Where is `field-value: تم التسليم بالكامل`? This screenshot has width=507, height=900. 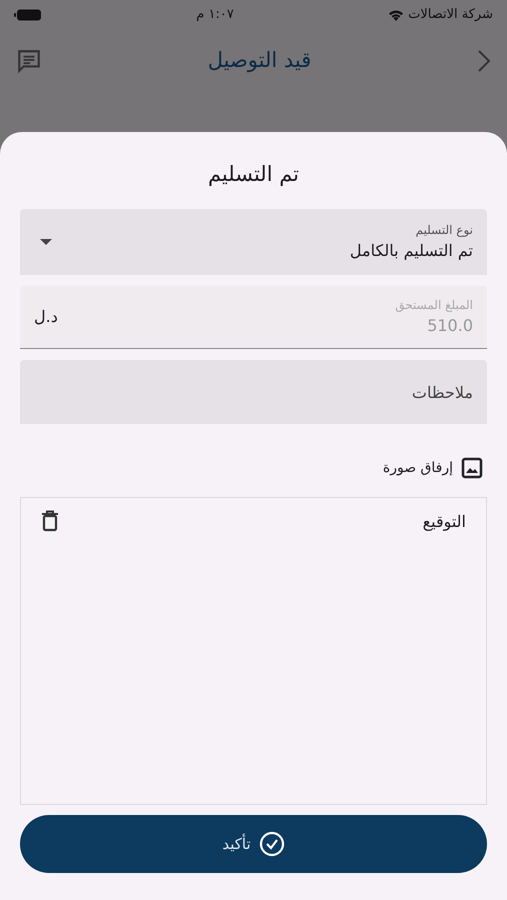
field-value: تم التسليم بالكامل is located at coordinates (411, 251).